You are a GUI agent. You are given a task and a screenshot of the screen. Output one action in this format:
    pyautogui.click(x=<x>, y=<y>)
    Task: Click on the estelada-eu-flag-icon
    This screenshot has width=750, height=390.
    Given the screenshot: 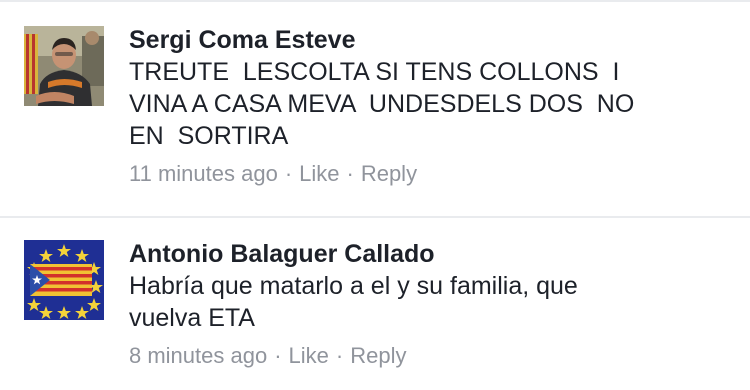 What is the action you would take?
    pyautogui.click(x=64, y=280)
    